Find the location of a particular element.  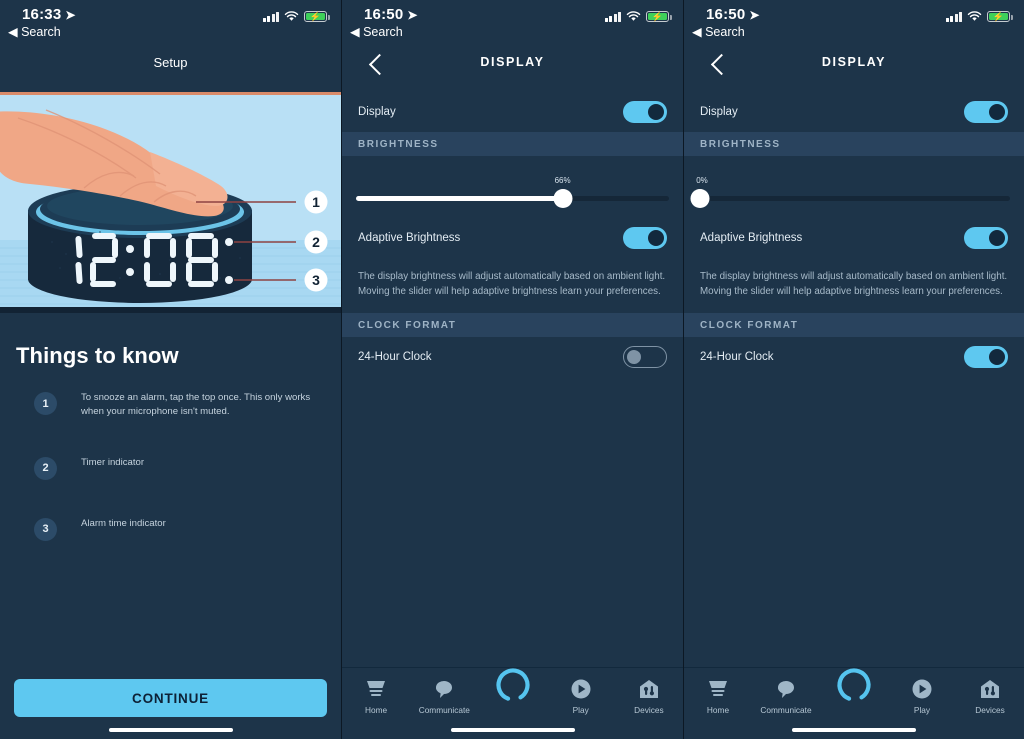

nav-bar: Setup is located at coordinates (170, 67).